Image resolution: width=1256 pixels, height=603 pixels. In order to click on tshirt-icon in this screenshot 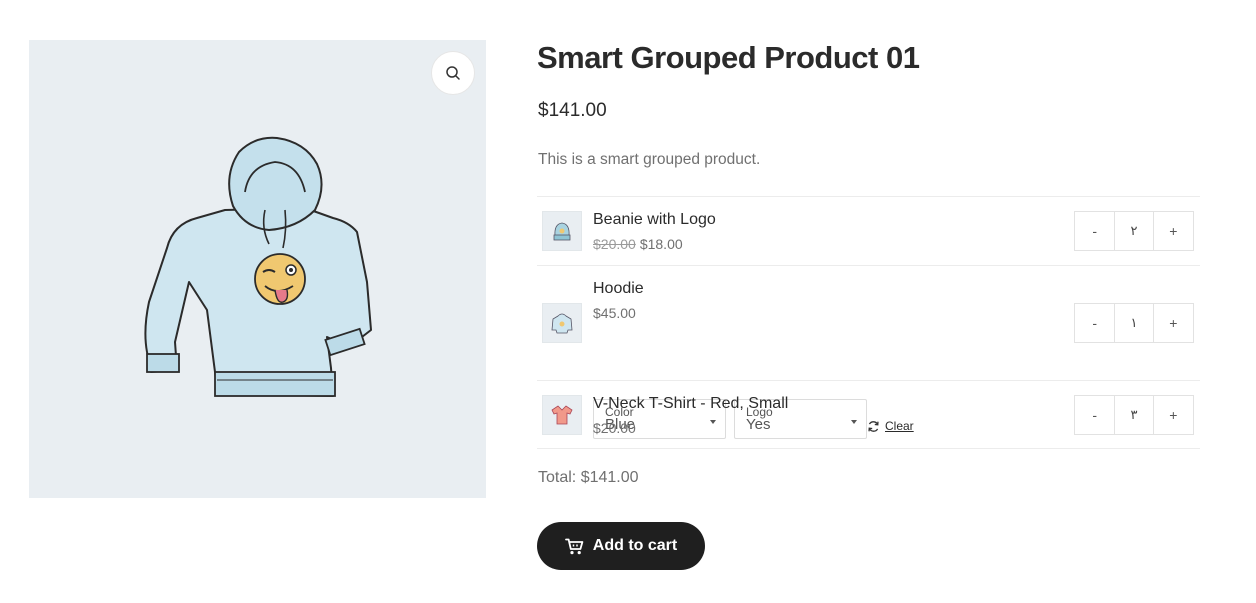, I will do `click(562, 415)`.